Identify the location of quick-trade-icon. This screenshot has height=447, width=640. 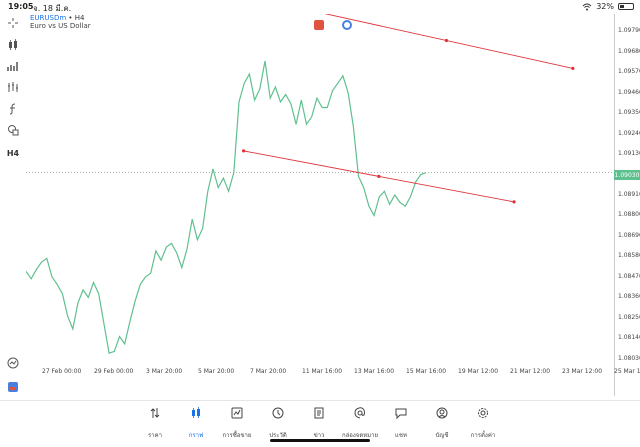
(13, 363).